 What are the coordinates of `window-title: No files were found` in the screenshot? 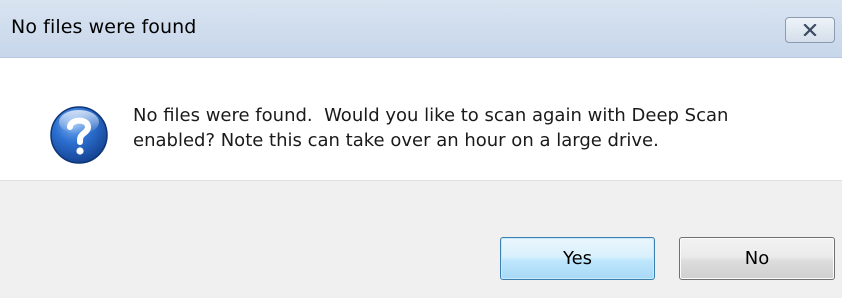 It's located at (104, 27).